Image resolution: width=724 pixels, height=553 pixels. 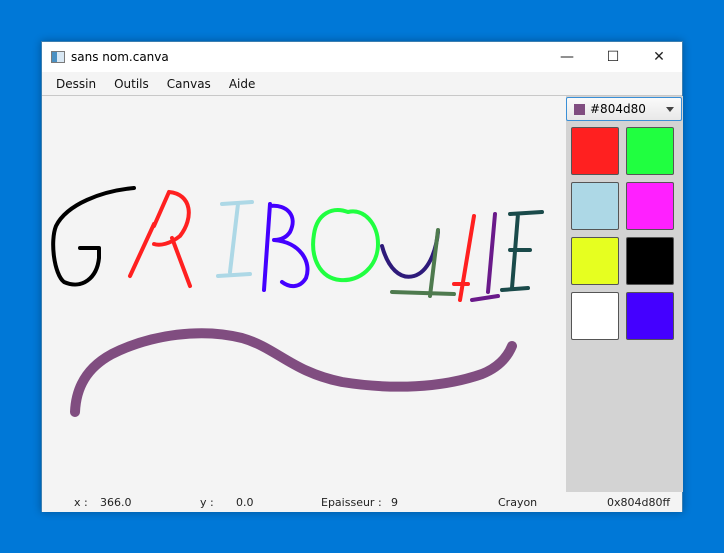 I want to click on menu-dessin: Dessin, so click(x=76, y=84).